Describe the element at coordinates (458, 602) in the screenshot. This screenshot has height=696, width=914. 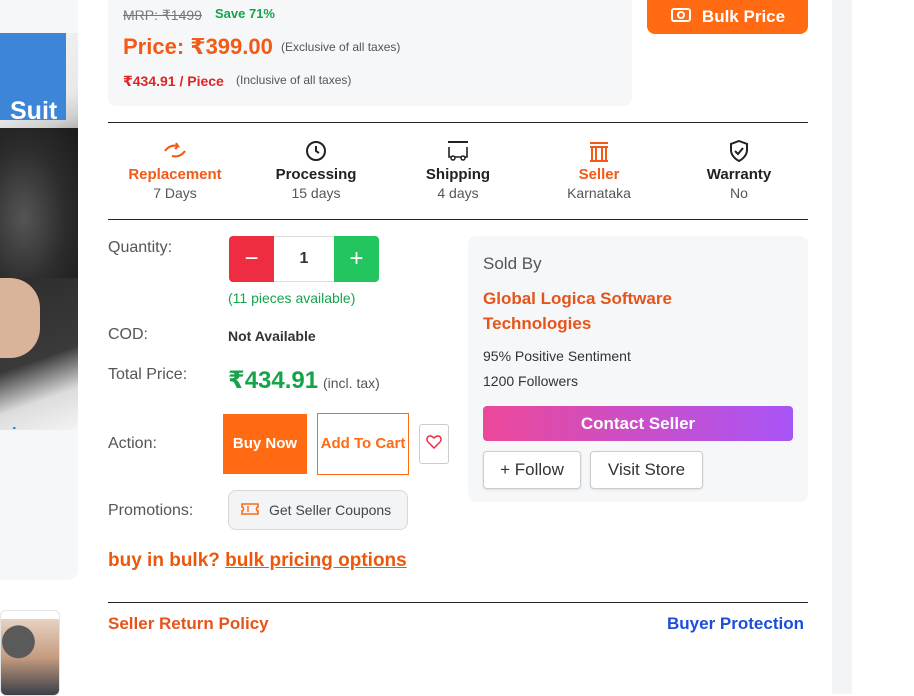
I see `divider-bottom` at that location.